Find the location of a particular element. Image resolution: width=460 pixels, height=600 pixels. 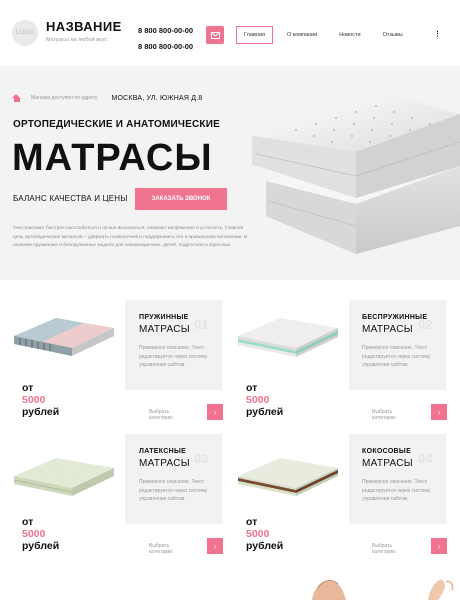

hero-subtitle: ОРТОПЕДИЧЕСКИЕ И АНАТОМИЧЕСКИЕ is located at coordinates (116, 124).